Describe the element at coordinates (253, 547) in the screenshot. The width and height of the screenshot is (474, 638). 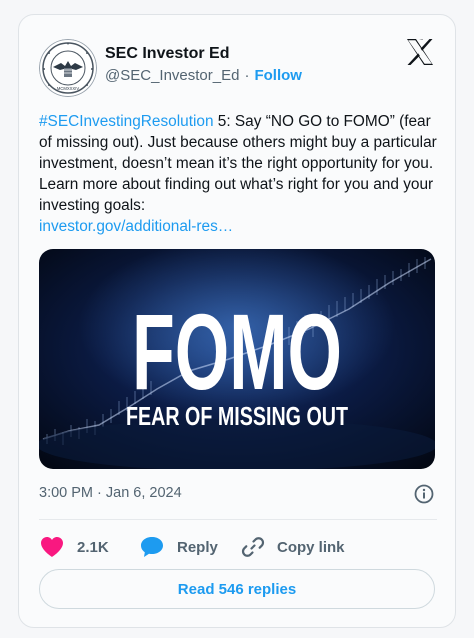
I see `link-icon` at that location.